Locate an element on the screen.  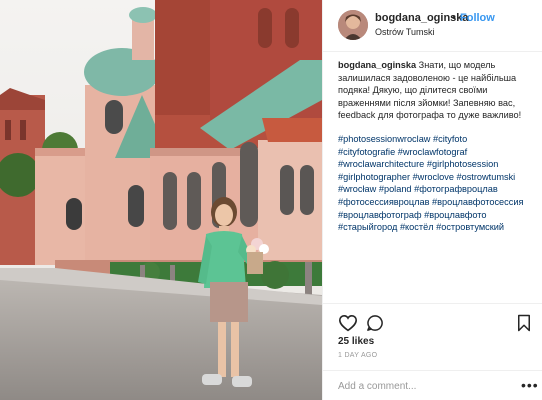
caption-line: залишилася задоволеною - це найбільша is located at coordinates (427, 77).